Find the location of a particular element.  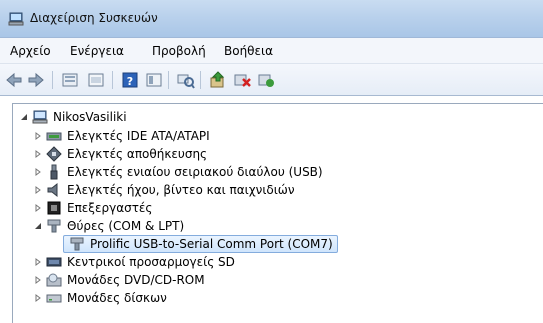

update-driver-icon is located at coordinates (218, 80).